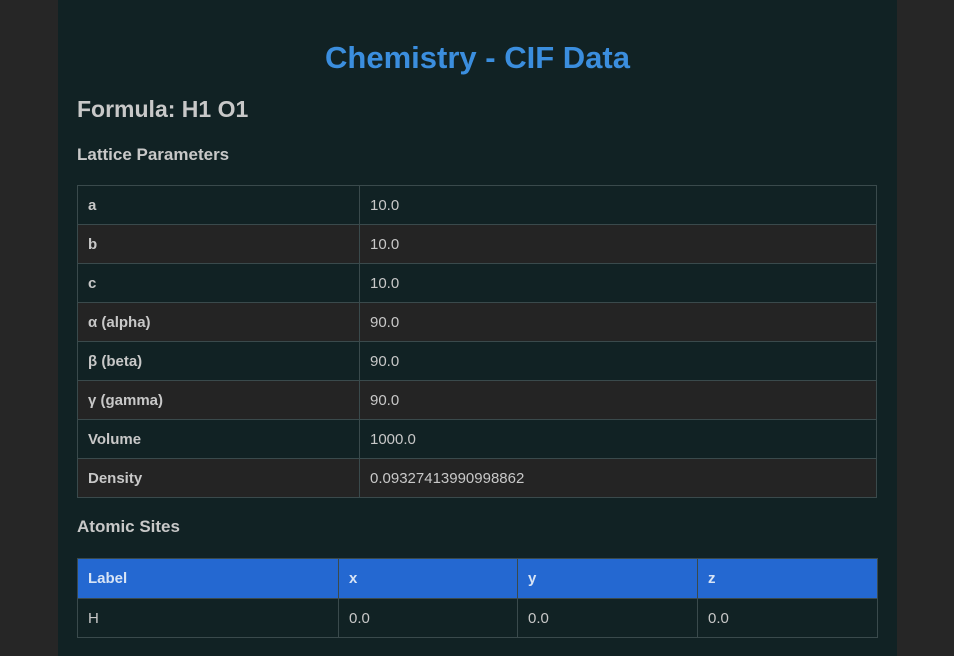 This screenshot has width=954, height=656. Describe the element at coordinates (607, 618) in the screenshot. I see `site-y: 0.0` at that location.